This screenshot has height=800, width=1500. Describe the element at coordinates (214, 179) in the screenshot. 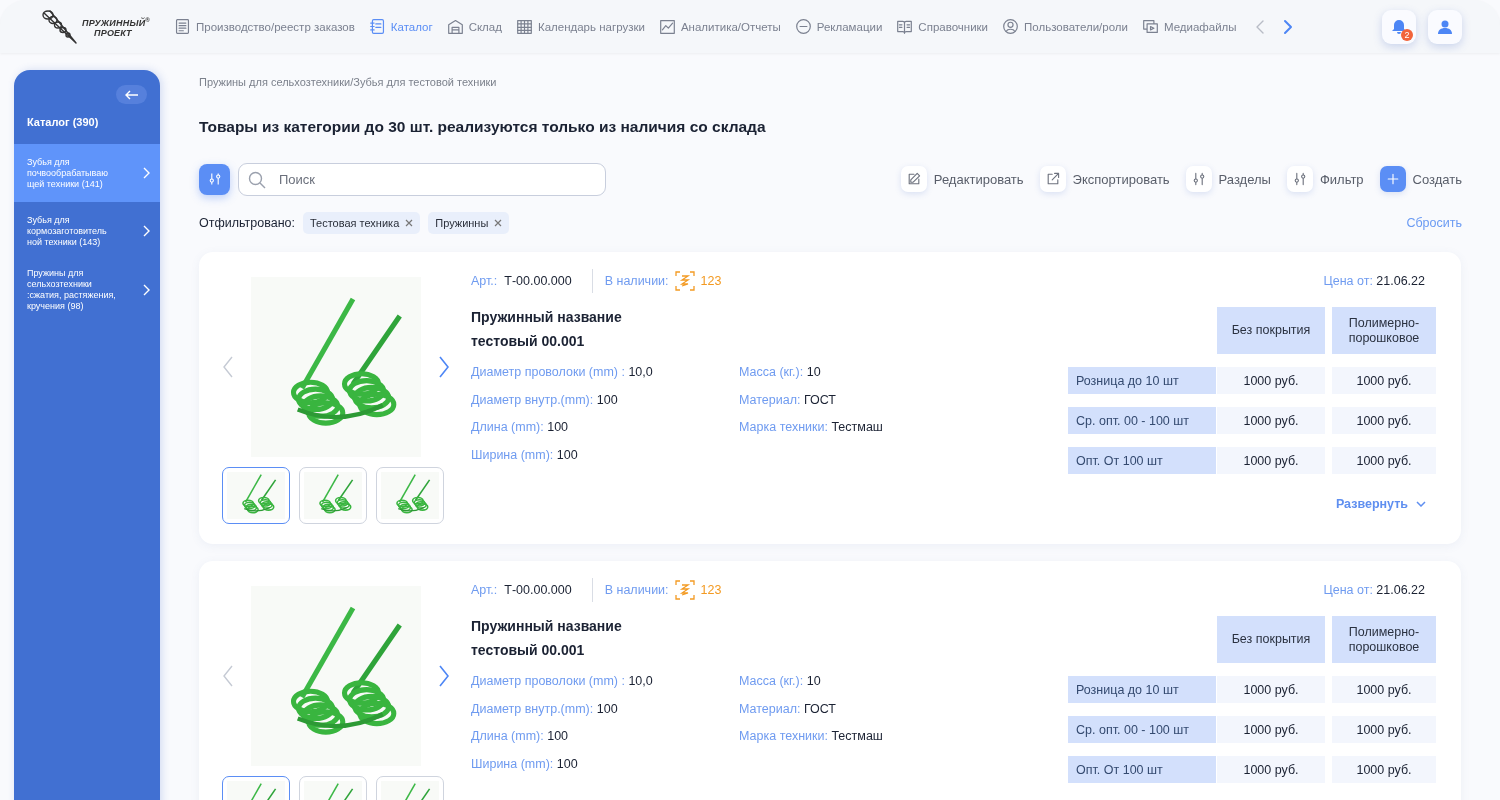

I see `filter-button` at that location.